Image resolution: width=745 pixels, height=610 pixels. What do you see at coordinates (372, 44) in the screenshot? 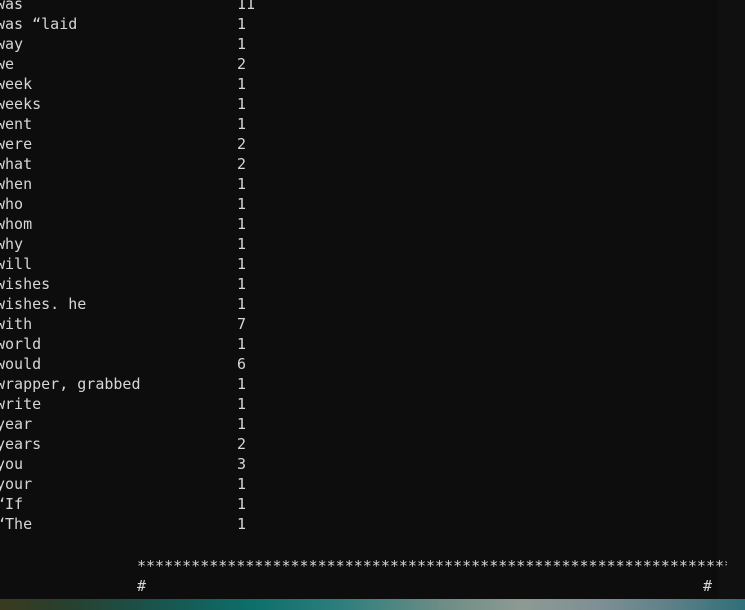
I see `word-count-row: way 1` at bounding box center [372, 44].